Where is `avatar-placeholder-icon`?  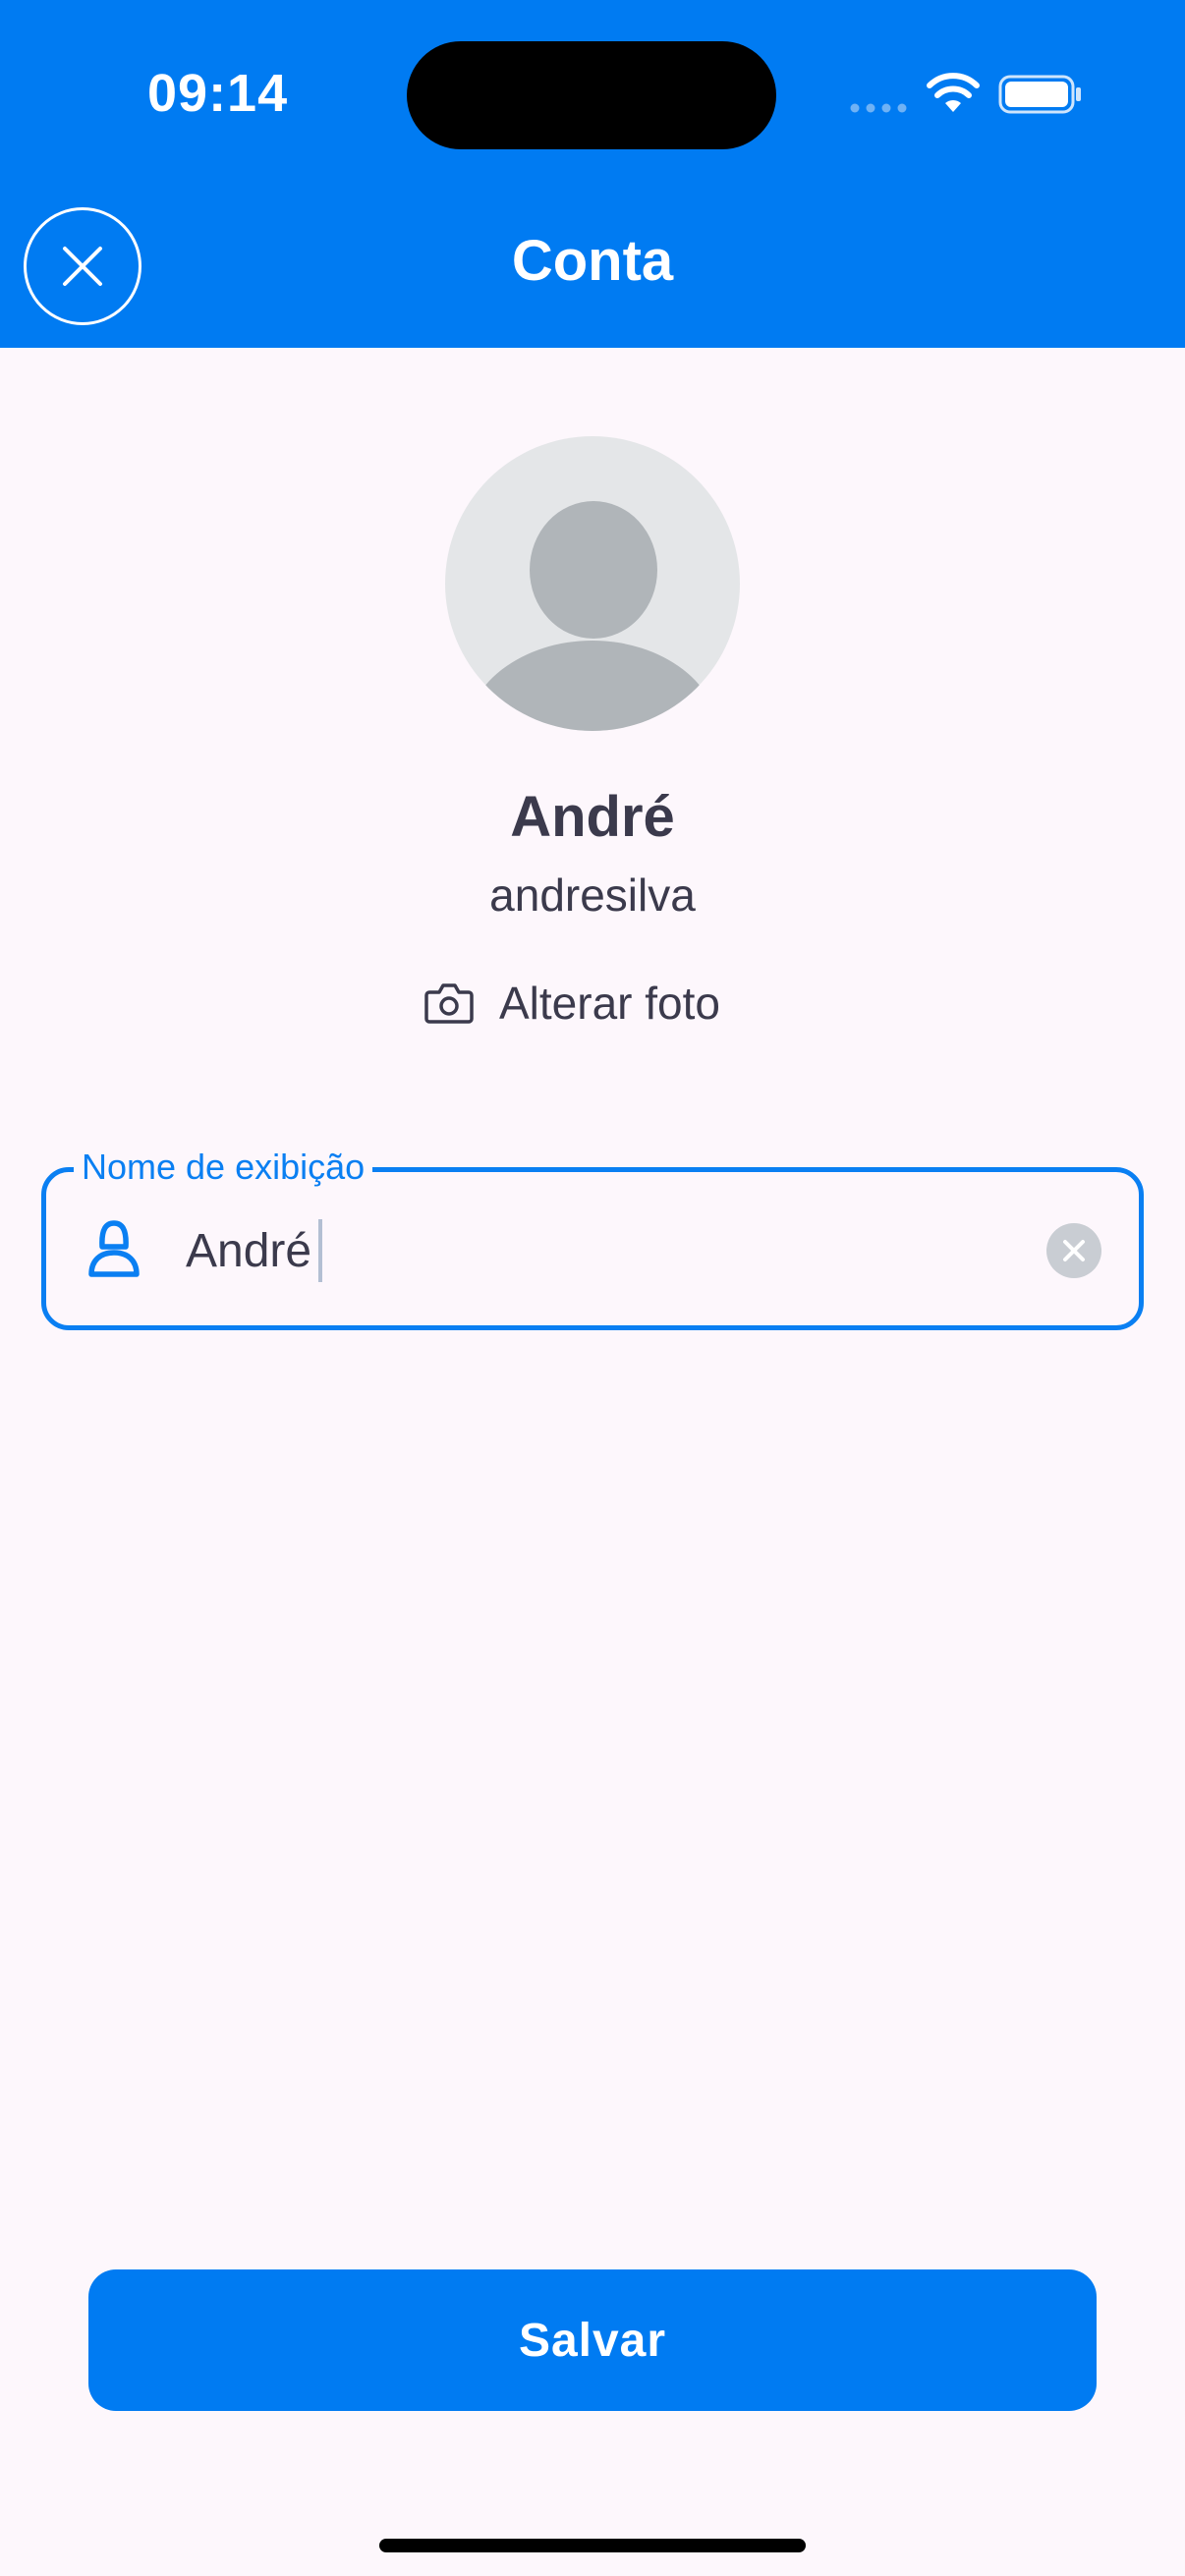 avatar-placeholder-icon is located at coordinates (594, 570).